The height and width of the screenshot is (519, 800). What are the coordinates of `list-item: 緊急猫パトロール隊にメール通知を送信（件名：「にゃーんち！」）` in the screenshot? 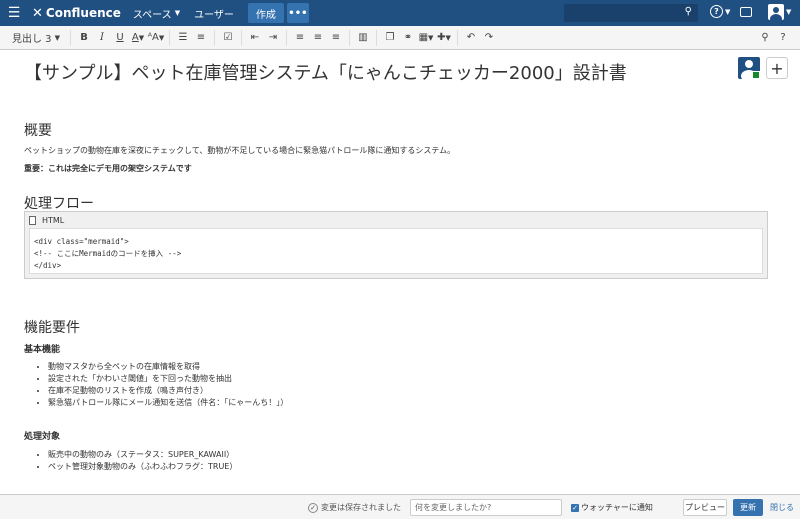 It's located at (168, 403).